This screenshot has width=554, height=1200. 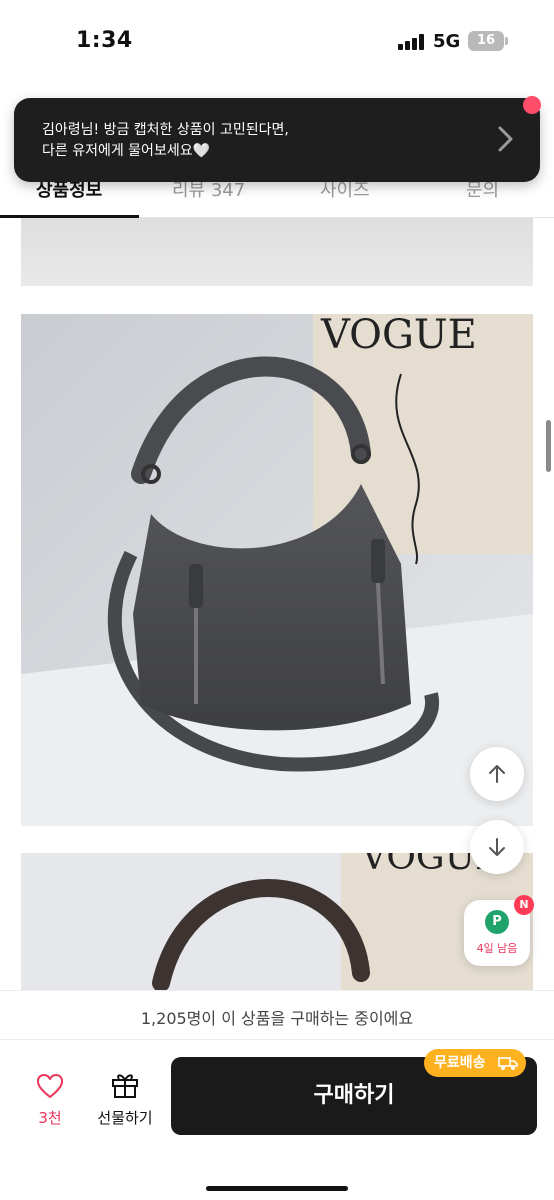 What do you see at coordinates (486, 41) in the screenshot?
I see `battery-icon: 16` at bounding box center [486, 41].